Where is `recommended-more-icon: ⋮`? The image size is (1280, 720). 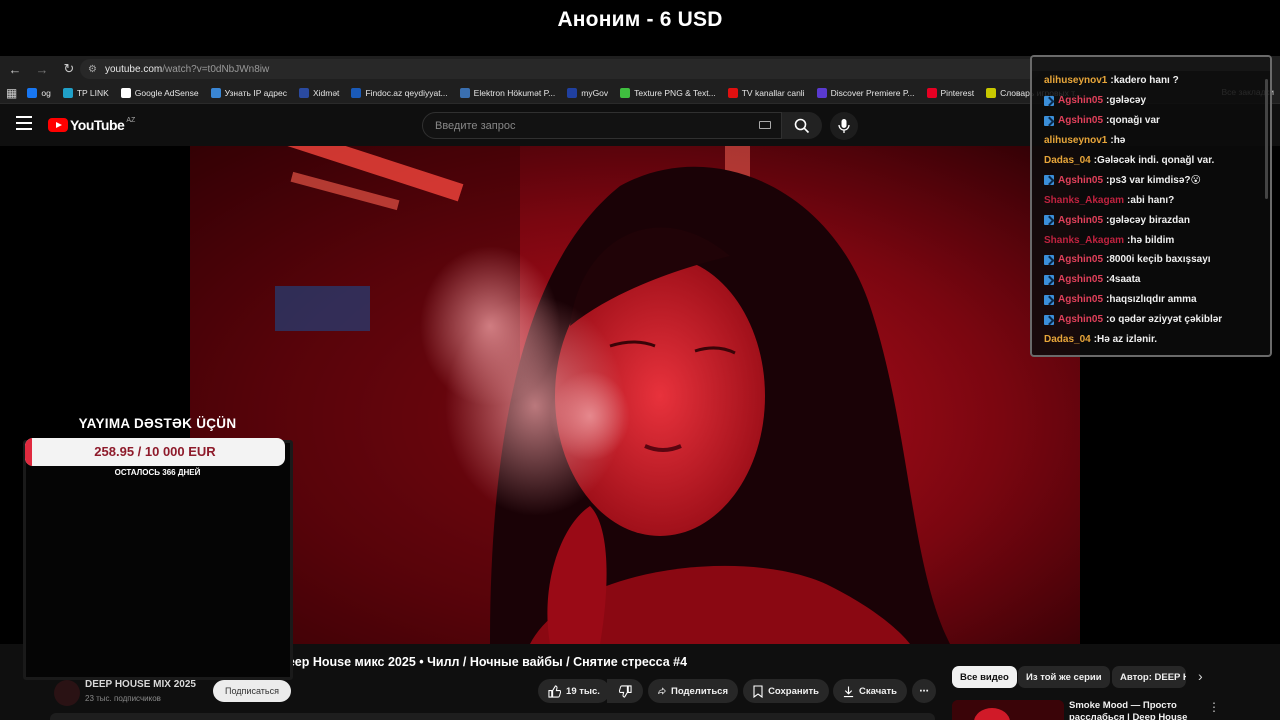
recommended-more-icon: ⋮ is located at coordinates (1214, 707).